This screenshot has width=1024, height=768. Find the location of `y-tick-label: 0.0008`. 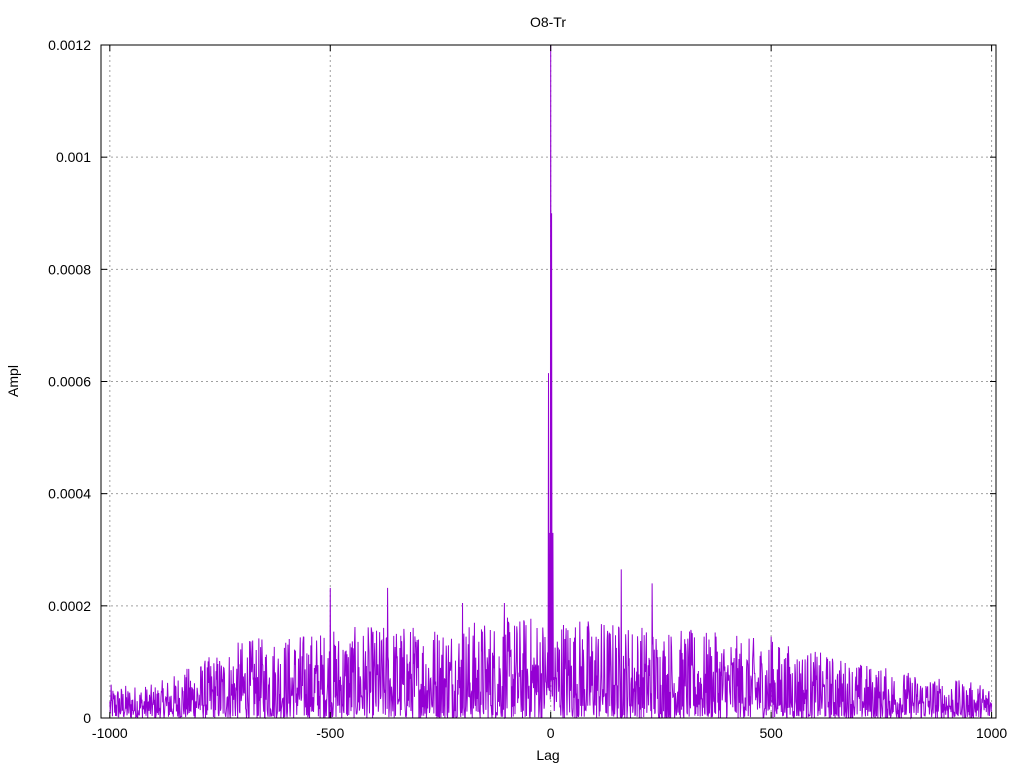

y-tick-label: 0.0008 is located at coordinates (69, 269).